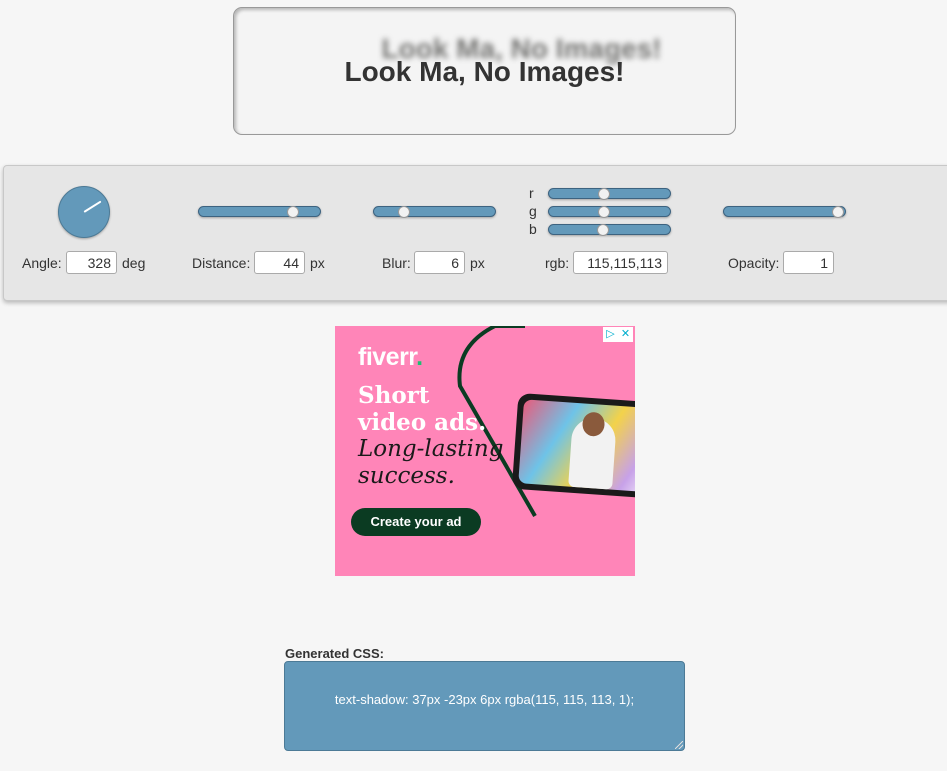 This screenshot has width=947, height=771. I want to click on r-channel-slider, so click(609, 194).